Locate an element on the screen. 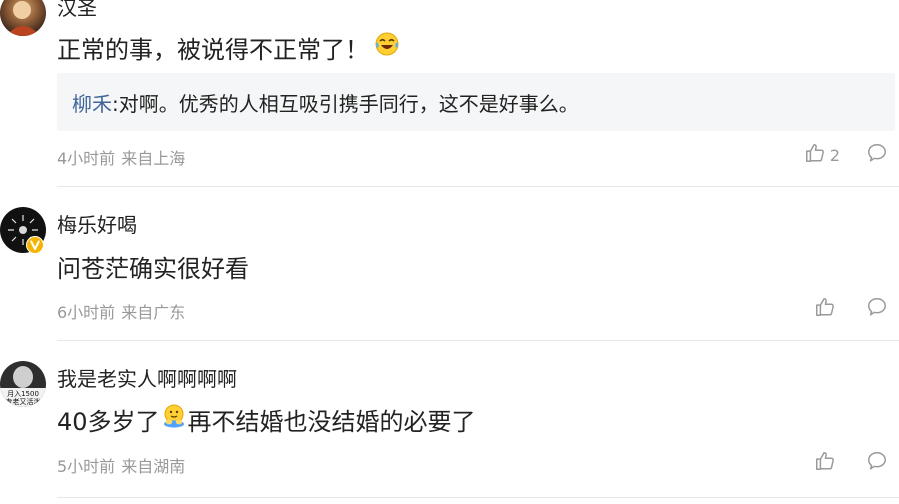  laughing-tears-emoji is located at coordinates (387, 47).